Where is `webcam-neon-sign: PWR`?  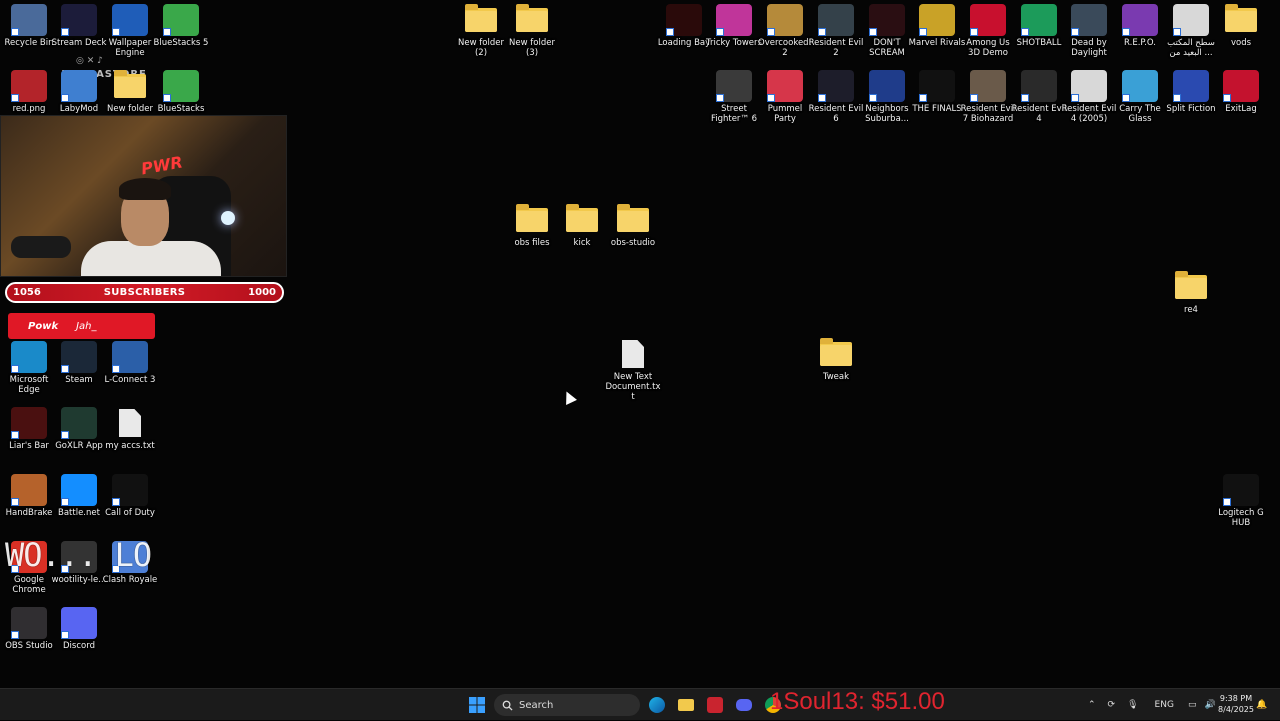
webcam-neon-sign: PWR is located at coordinates (162, 165).